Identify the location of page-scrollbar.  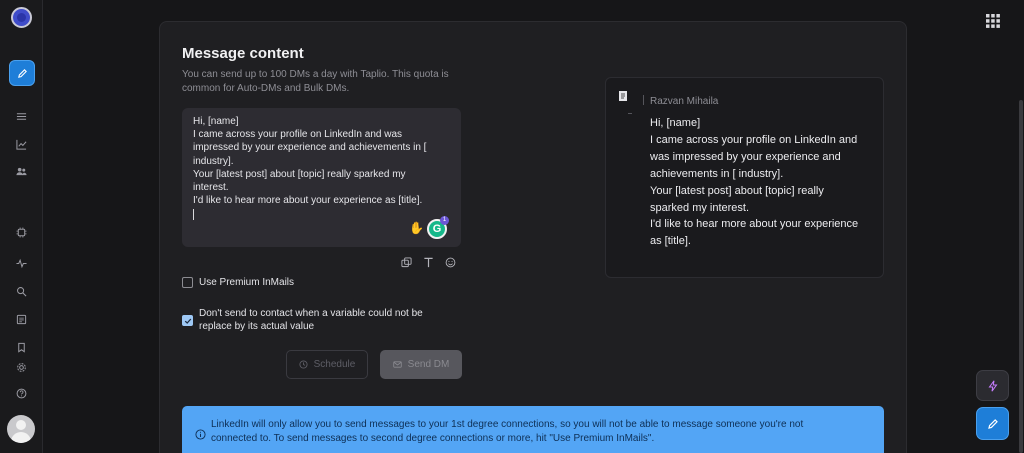
(1021, 276).